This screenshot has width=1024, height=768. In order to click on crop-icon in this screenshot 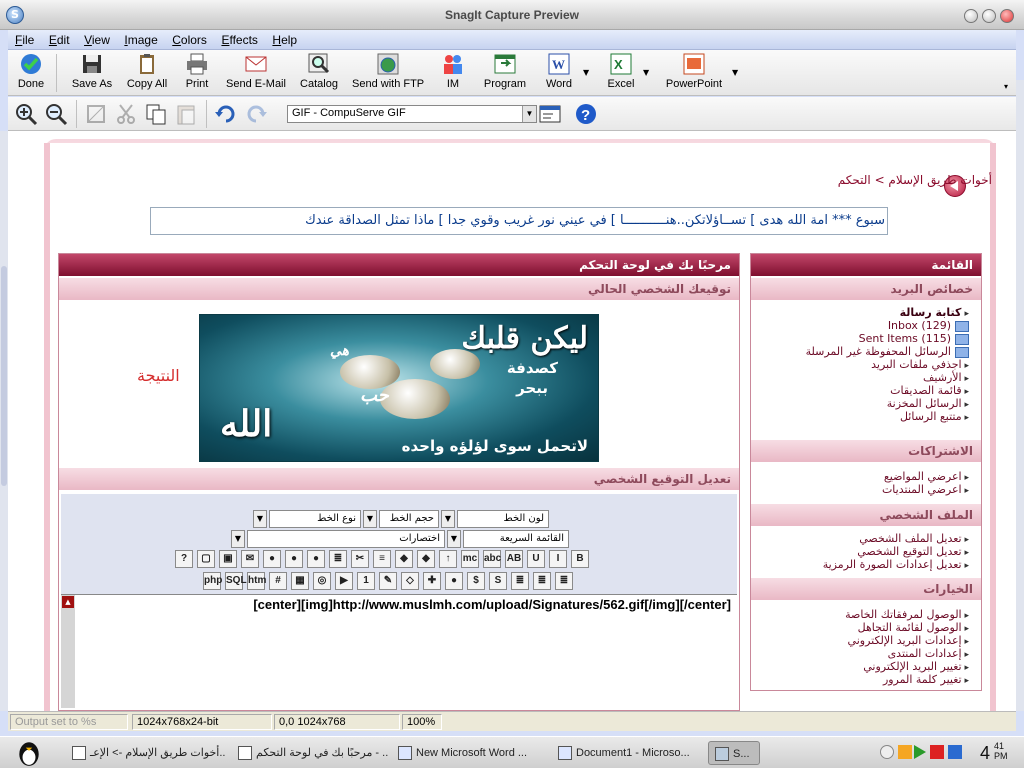, I will do `click(96, 114)`.